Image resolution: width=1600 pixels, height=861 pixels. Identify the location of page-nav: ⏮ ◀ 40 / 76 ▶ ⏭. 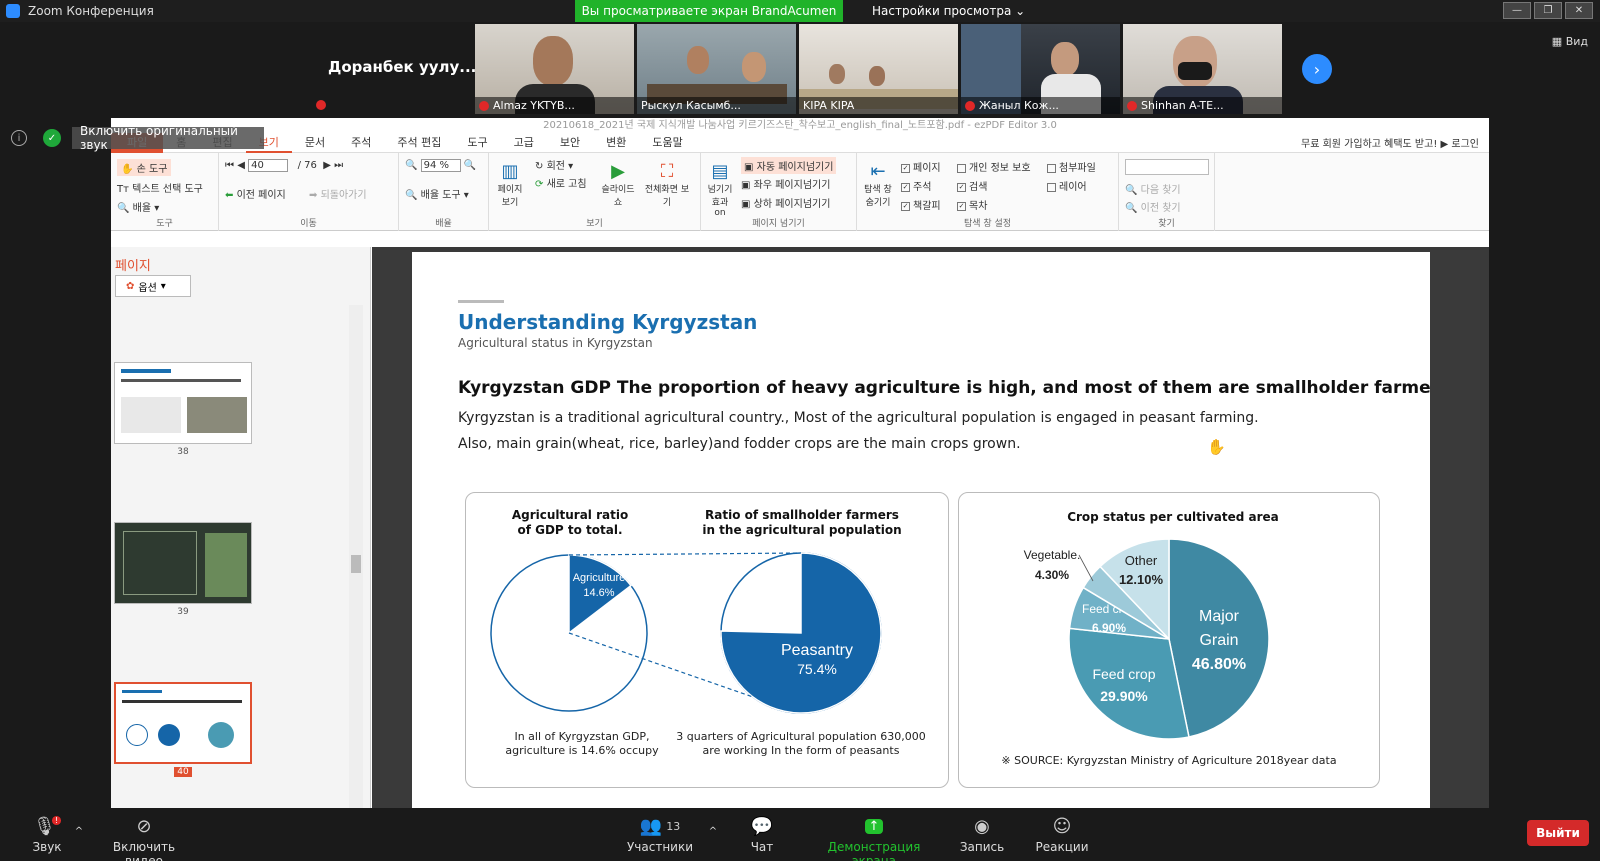
(284, 165).